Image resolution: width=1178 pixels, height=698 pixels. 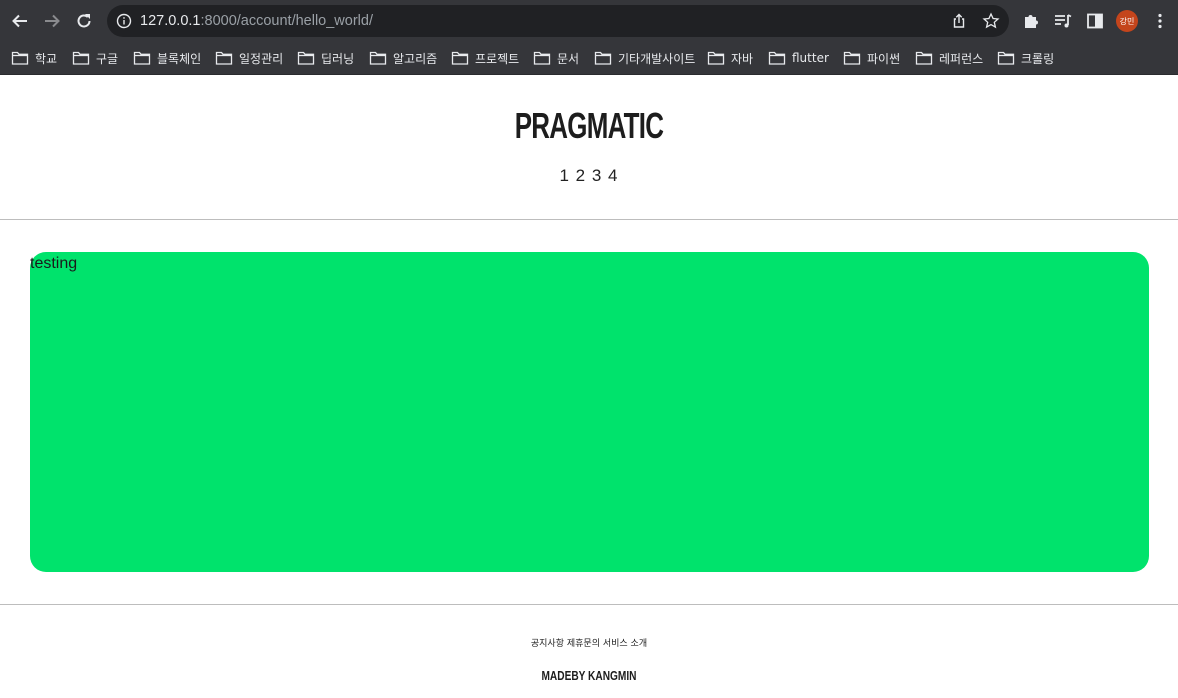 I want to click on bookmark-folder: 레퍼런스, so click(x=949, y=58).